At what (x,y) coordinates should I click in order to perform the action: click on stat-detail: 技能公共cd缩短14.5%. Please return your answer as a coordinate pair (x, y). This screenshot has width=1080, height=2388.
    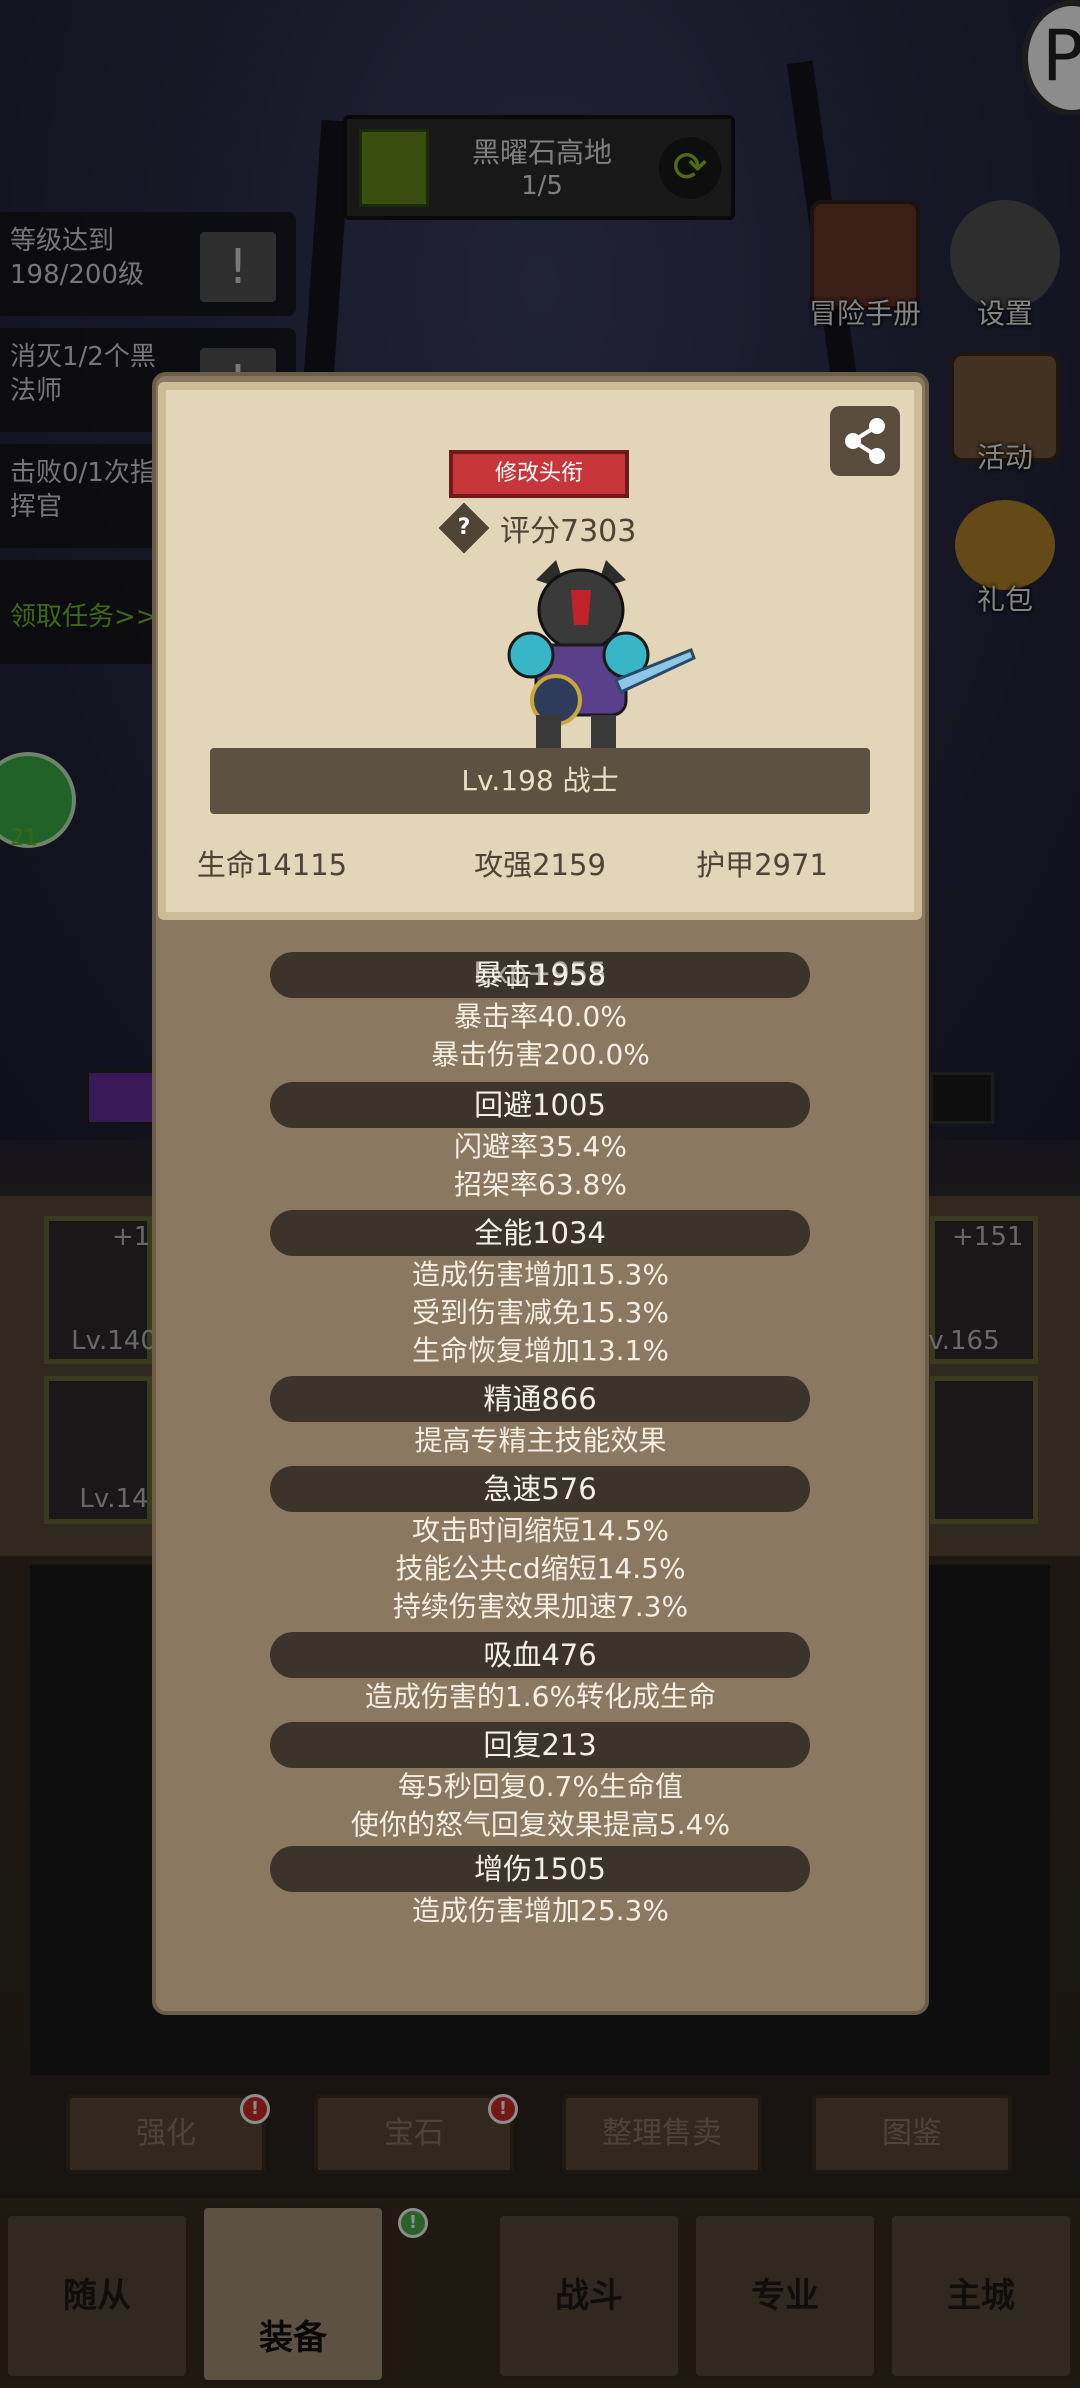
    Looking at the image, I should click on (540, 1568).